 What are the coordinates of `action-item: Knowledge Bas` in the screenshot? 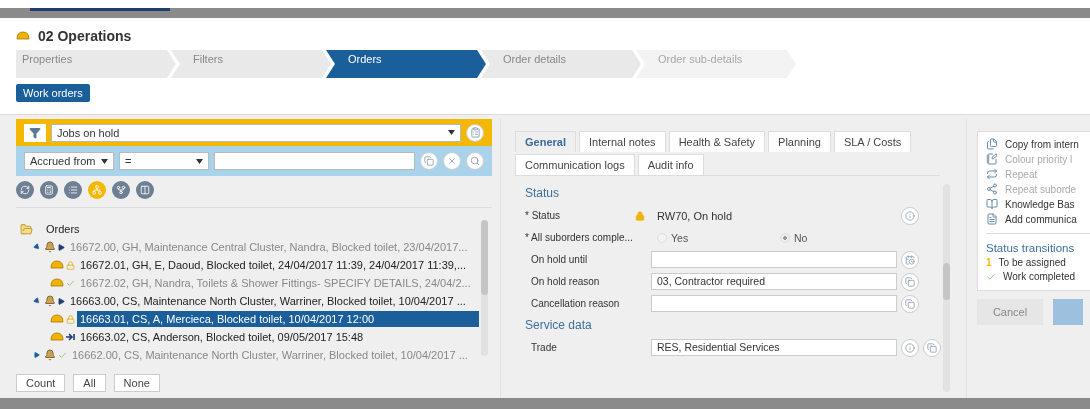 It's located at (1038, 204).